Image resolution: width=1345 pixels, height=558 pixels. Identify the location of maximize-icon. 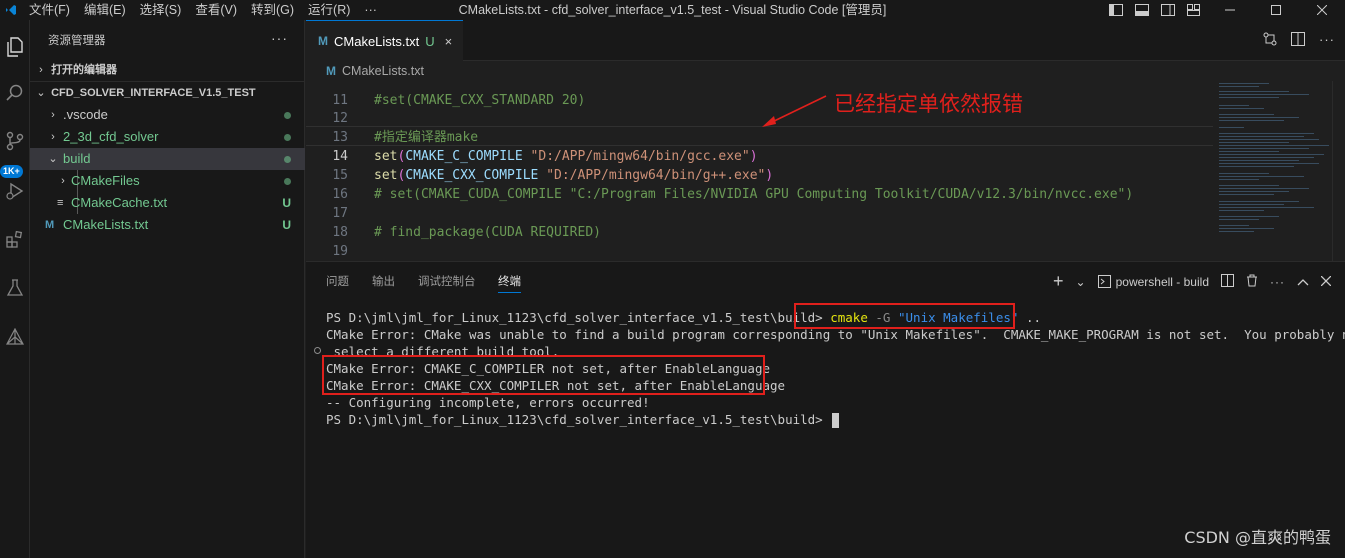
(1276, 10).